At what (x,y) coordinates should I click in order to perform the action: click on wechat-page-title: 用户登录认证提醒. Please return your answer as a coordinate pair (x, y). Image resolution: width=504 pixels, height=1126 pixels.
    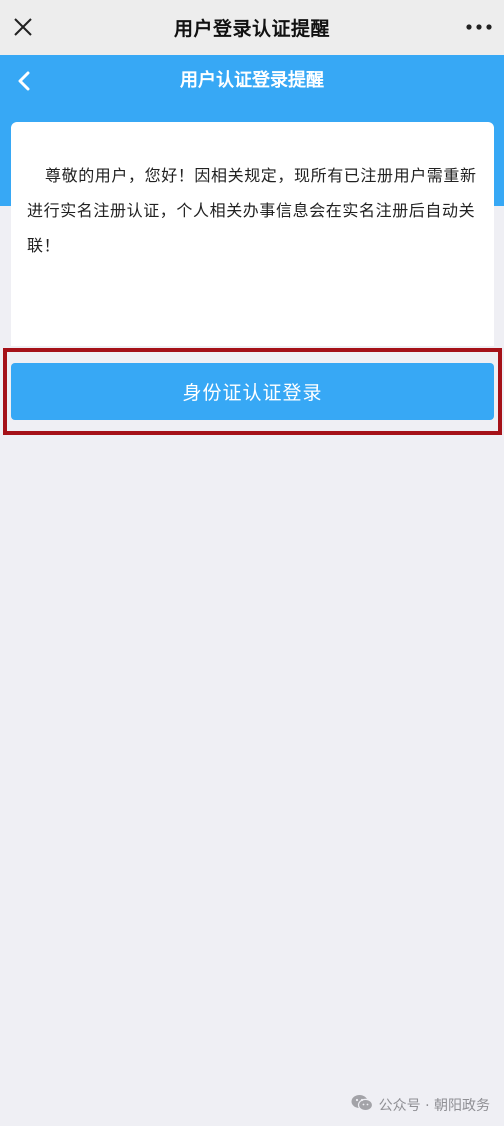
    Looking at the image, I should click on (251, 29).